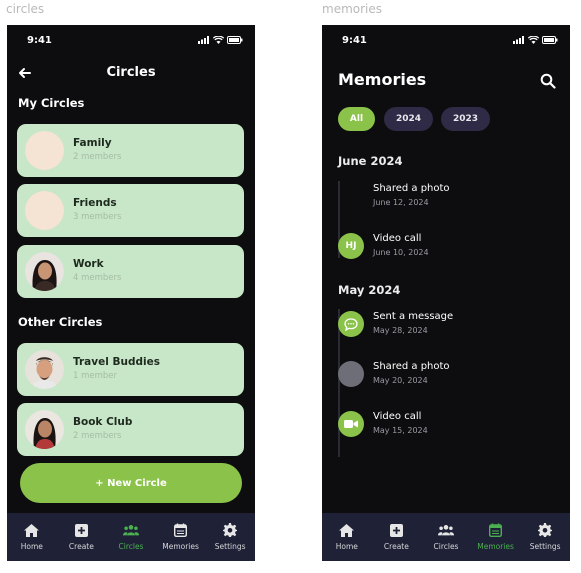  Describe the element at coordinates (95, 203) in the screenshot. I see `circle-name: Friends` at that location.